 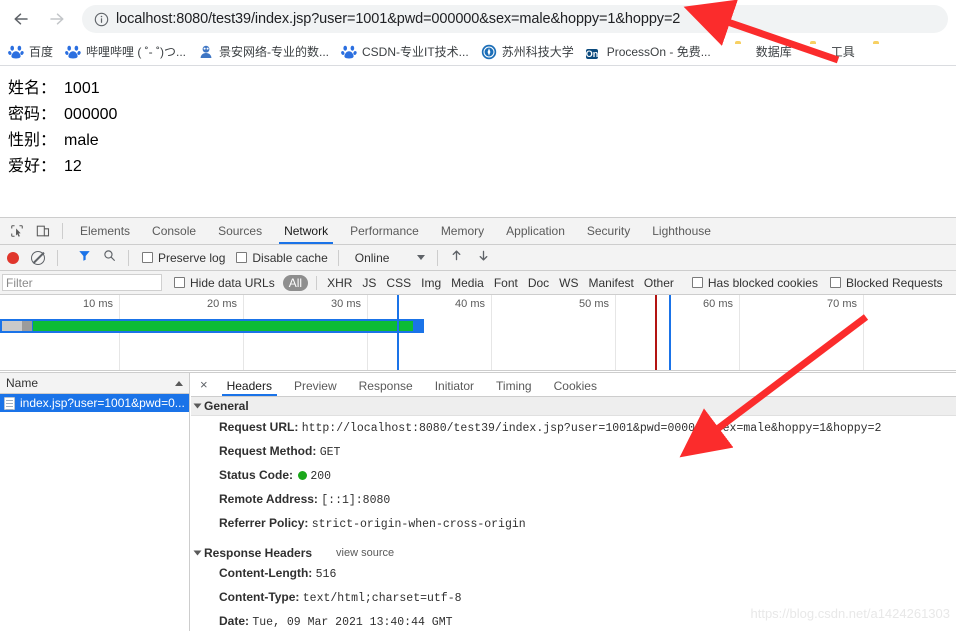 What do you see at coordinates (264, 523) in the screenshot?
I see `detail-key: Referrer Policy:` at bounding box center [264, 523].